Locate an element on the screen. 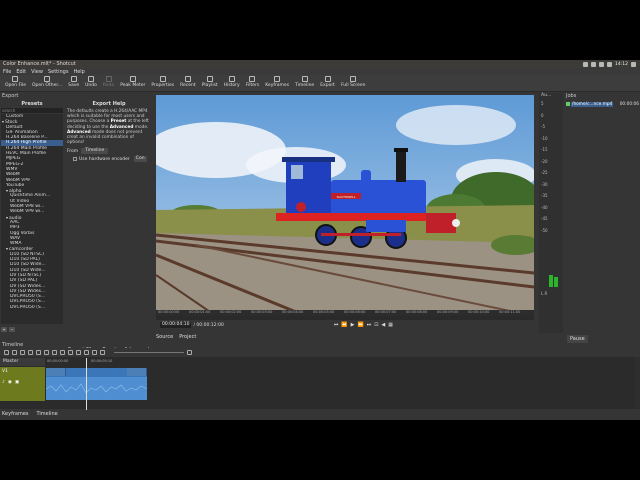 The width and height of the screenshot is (640, 480). keyframes-button: Keyframes is located at coordinates (277, 81).